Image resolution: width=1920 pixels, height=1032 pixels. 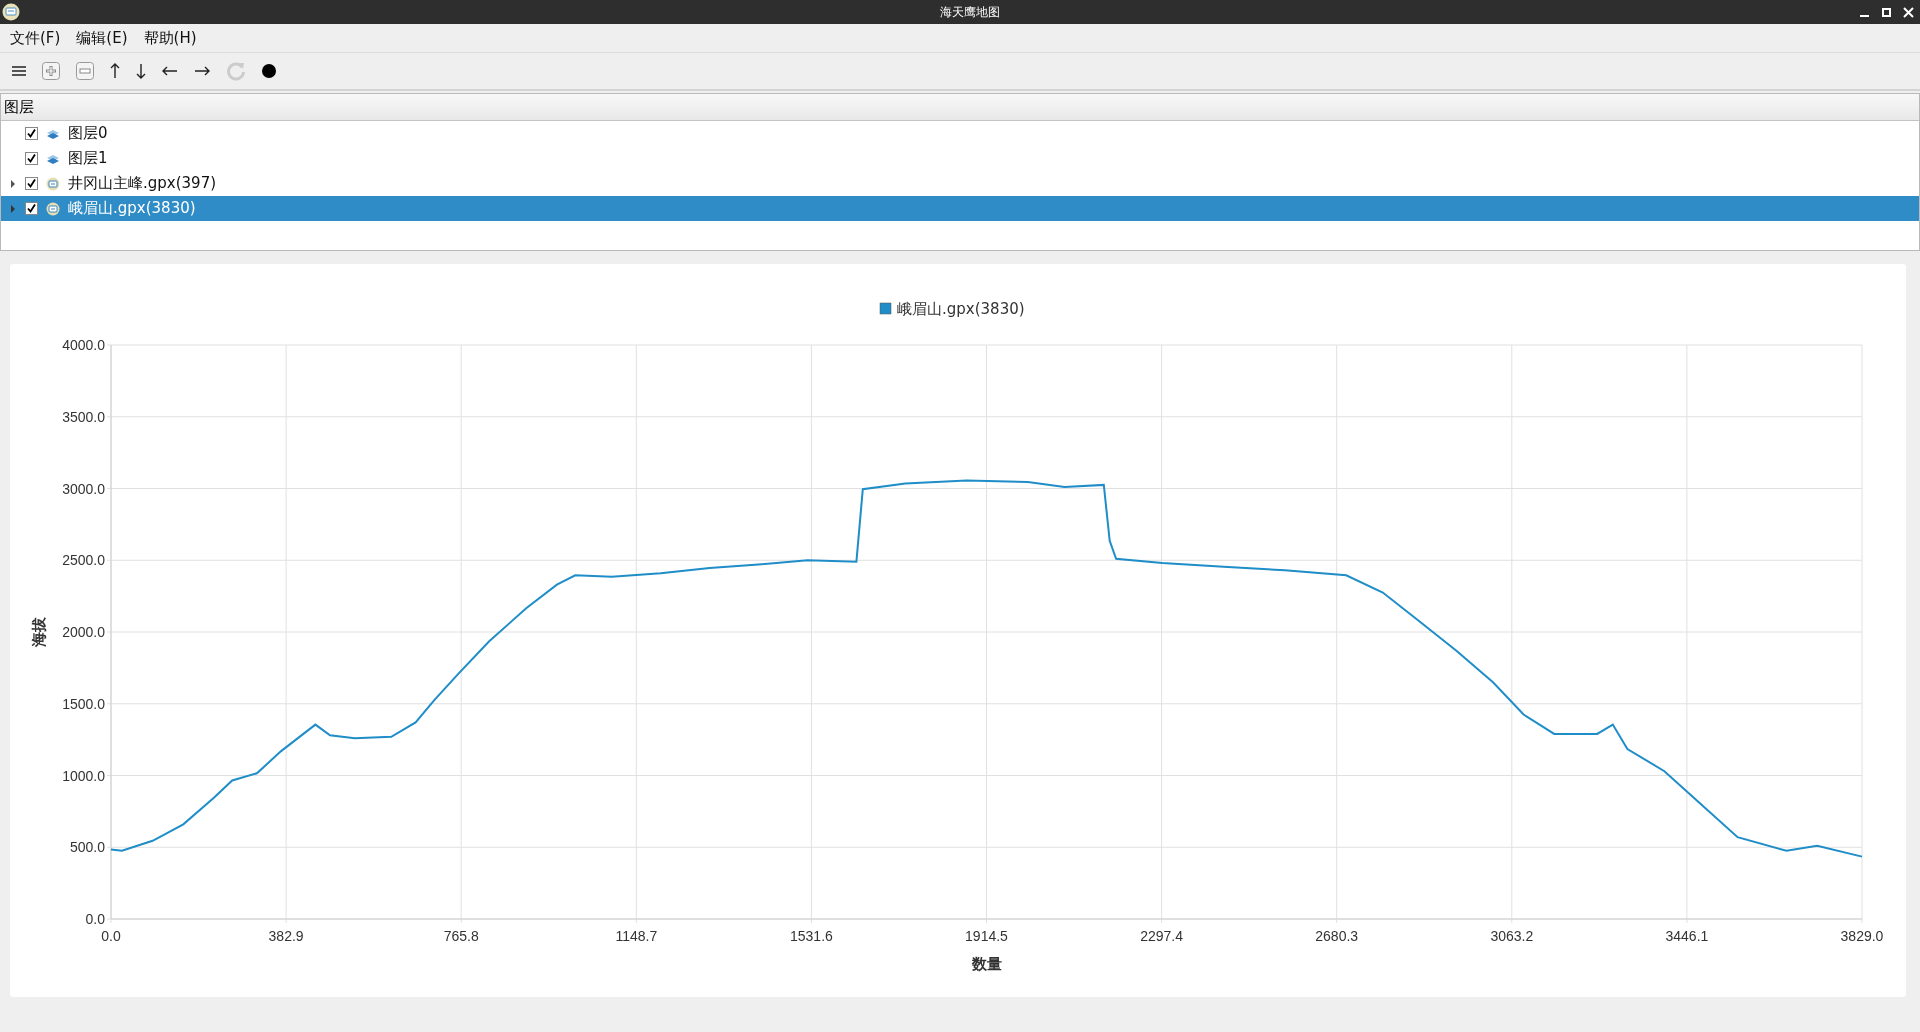 I want to click on y-tick-label: 0.0, so click(x=95, y=919).